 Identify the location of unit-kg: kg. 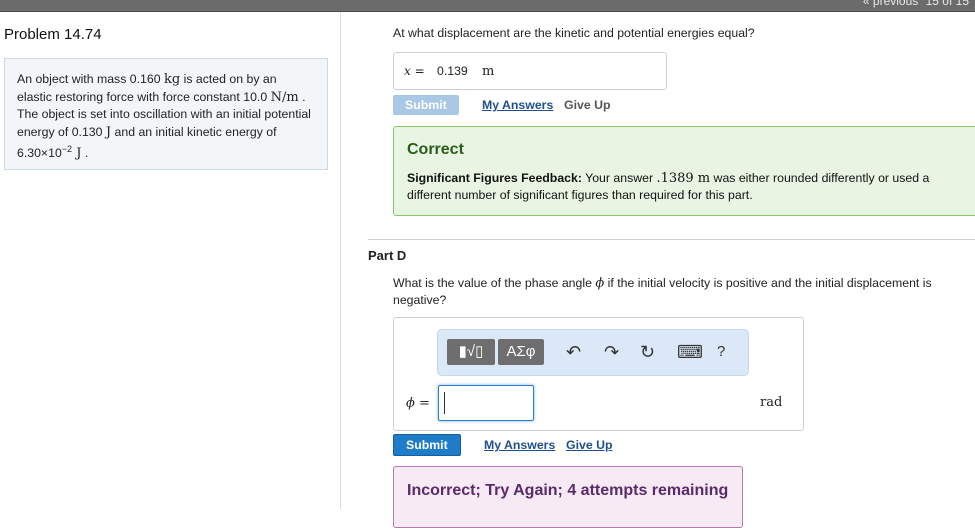
(172, 79).